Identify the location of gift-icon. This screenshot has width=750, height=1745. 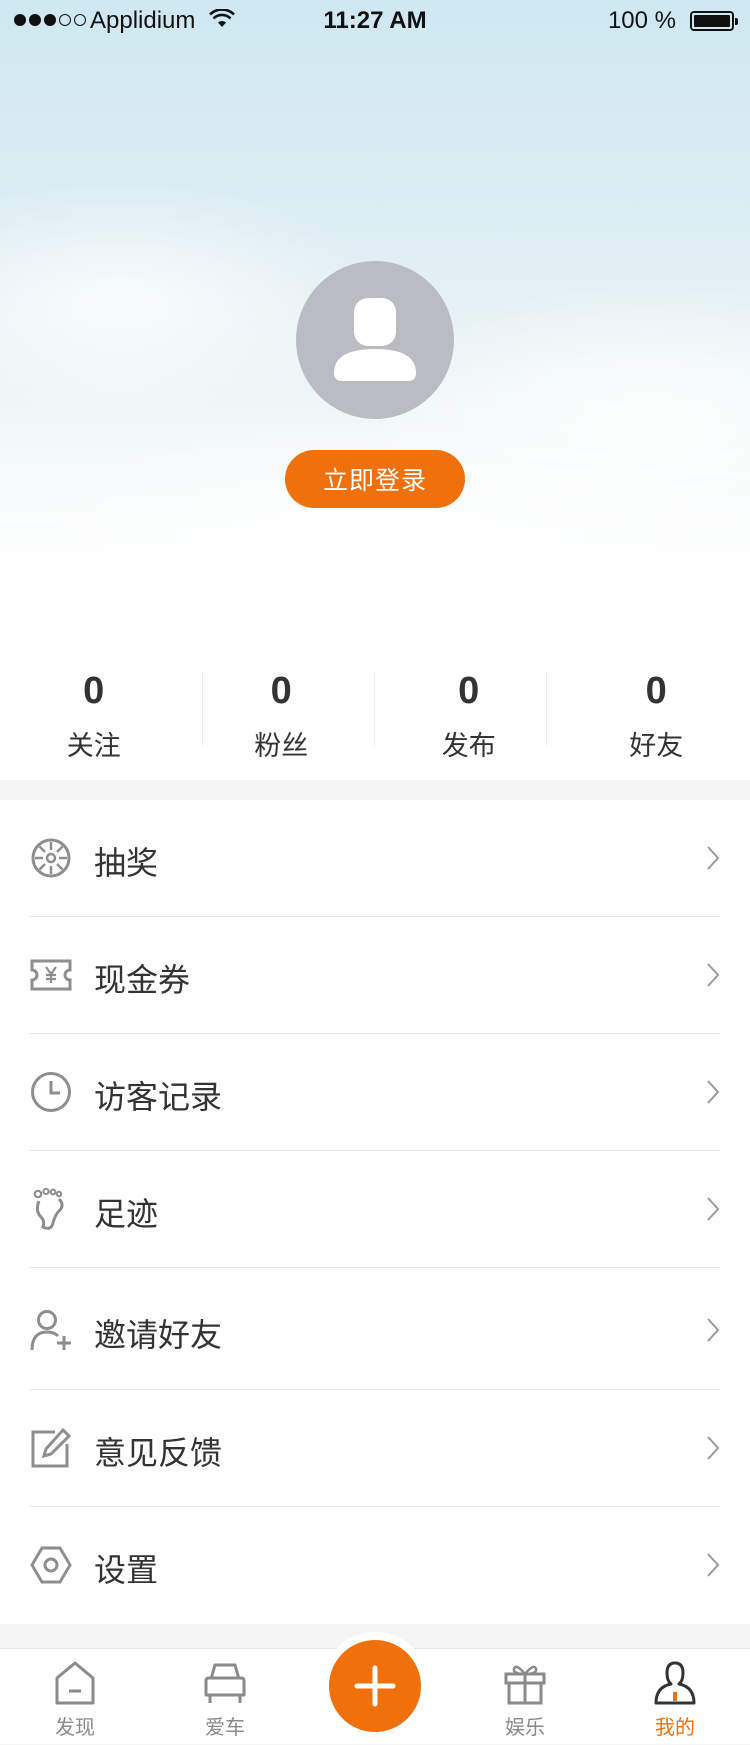
(525, 1683).